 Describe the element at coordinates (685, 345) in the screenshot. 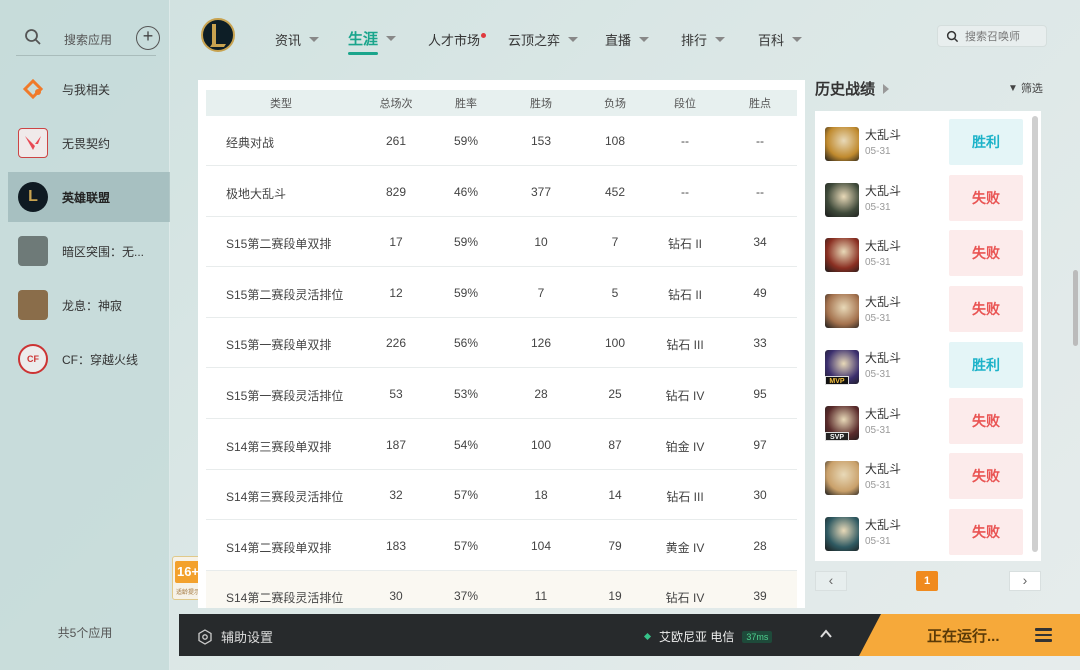

I see `cell-tier: 钻石 III` at that location.